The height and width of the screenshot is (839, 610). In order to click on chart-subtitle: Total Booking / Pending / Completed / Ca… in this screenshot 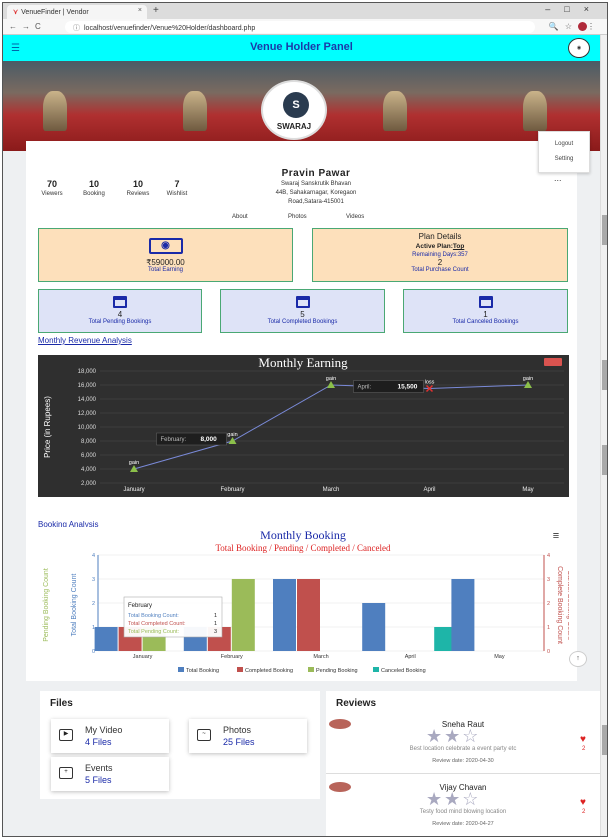, I will do `click(303, 548)`.